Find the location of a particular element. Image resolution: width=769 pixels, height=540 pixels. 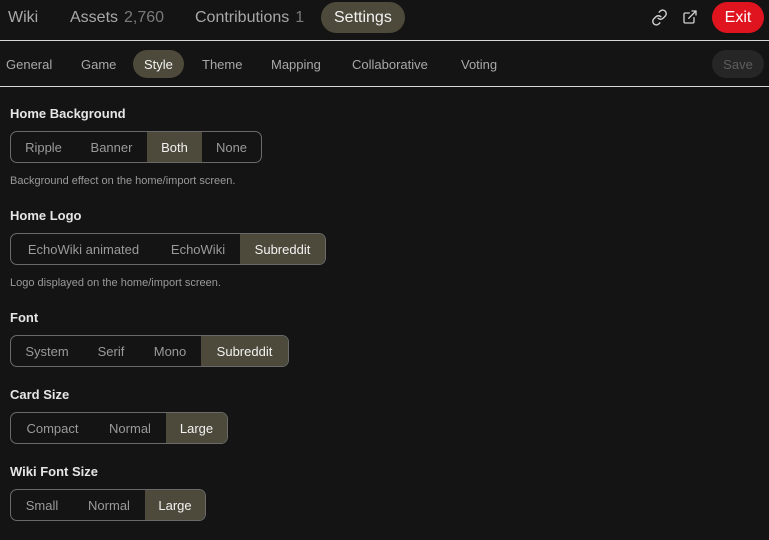

tab-settings: Settings is located at coordinates (363, 17).